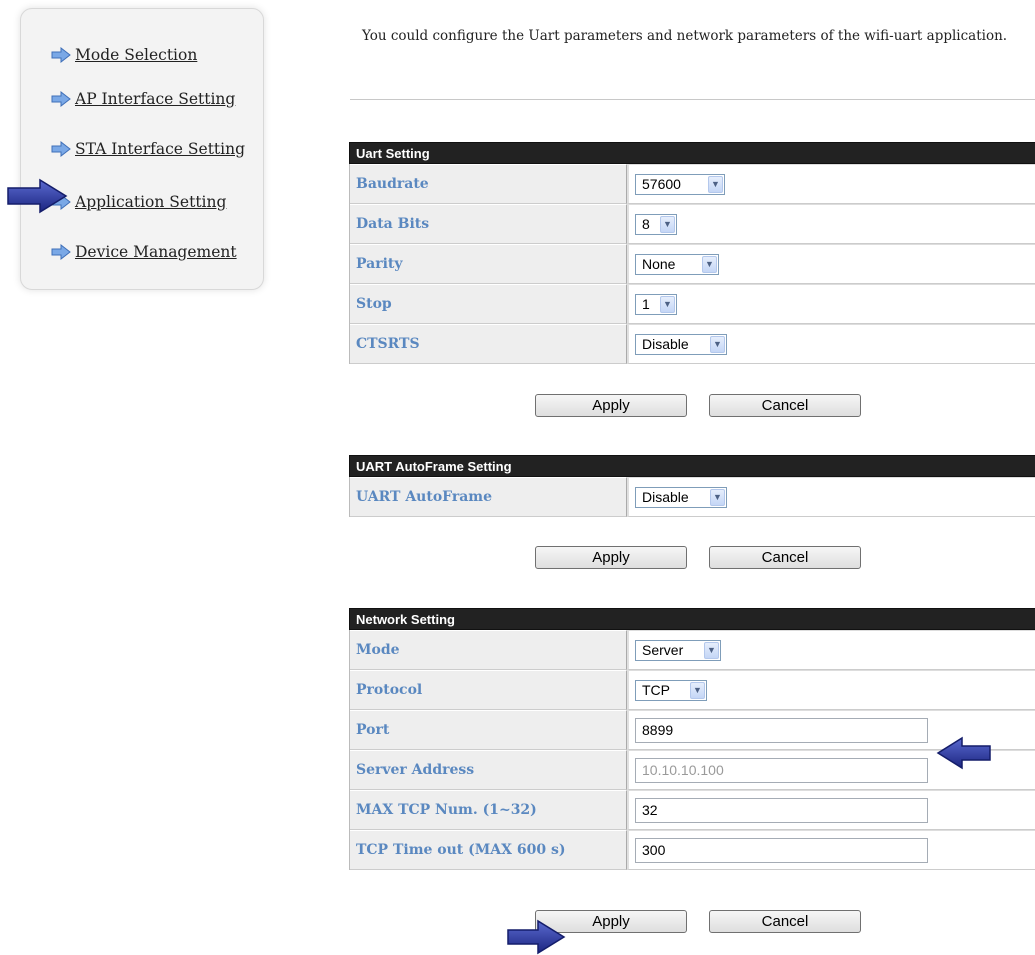 The width and height of the screenshot is (1035, 955). Describe the element at coordinates (781, 730) in the screenshot. I see `port-input: 8899` at that location.